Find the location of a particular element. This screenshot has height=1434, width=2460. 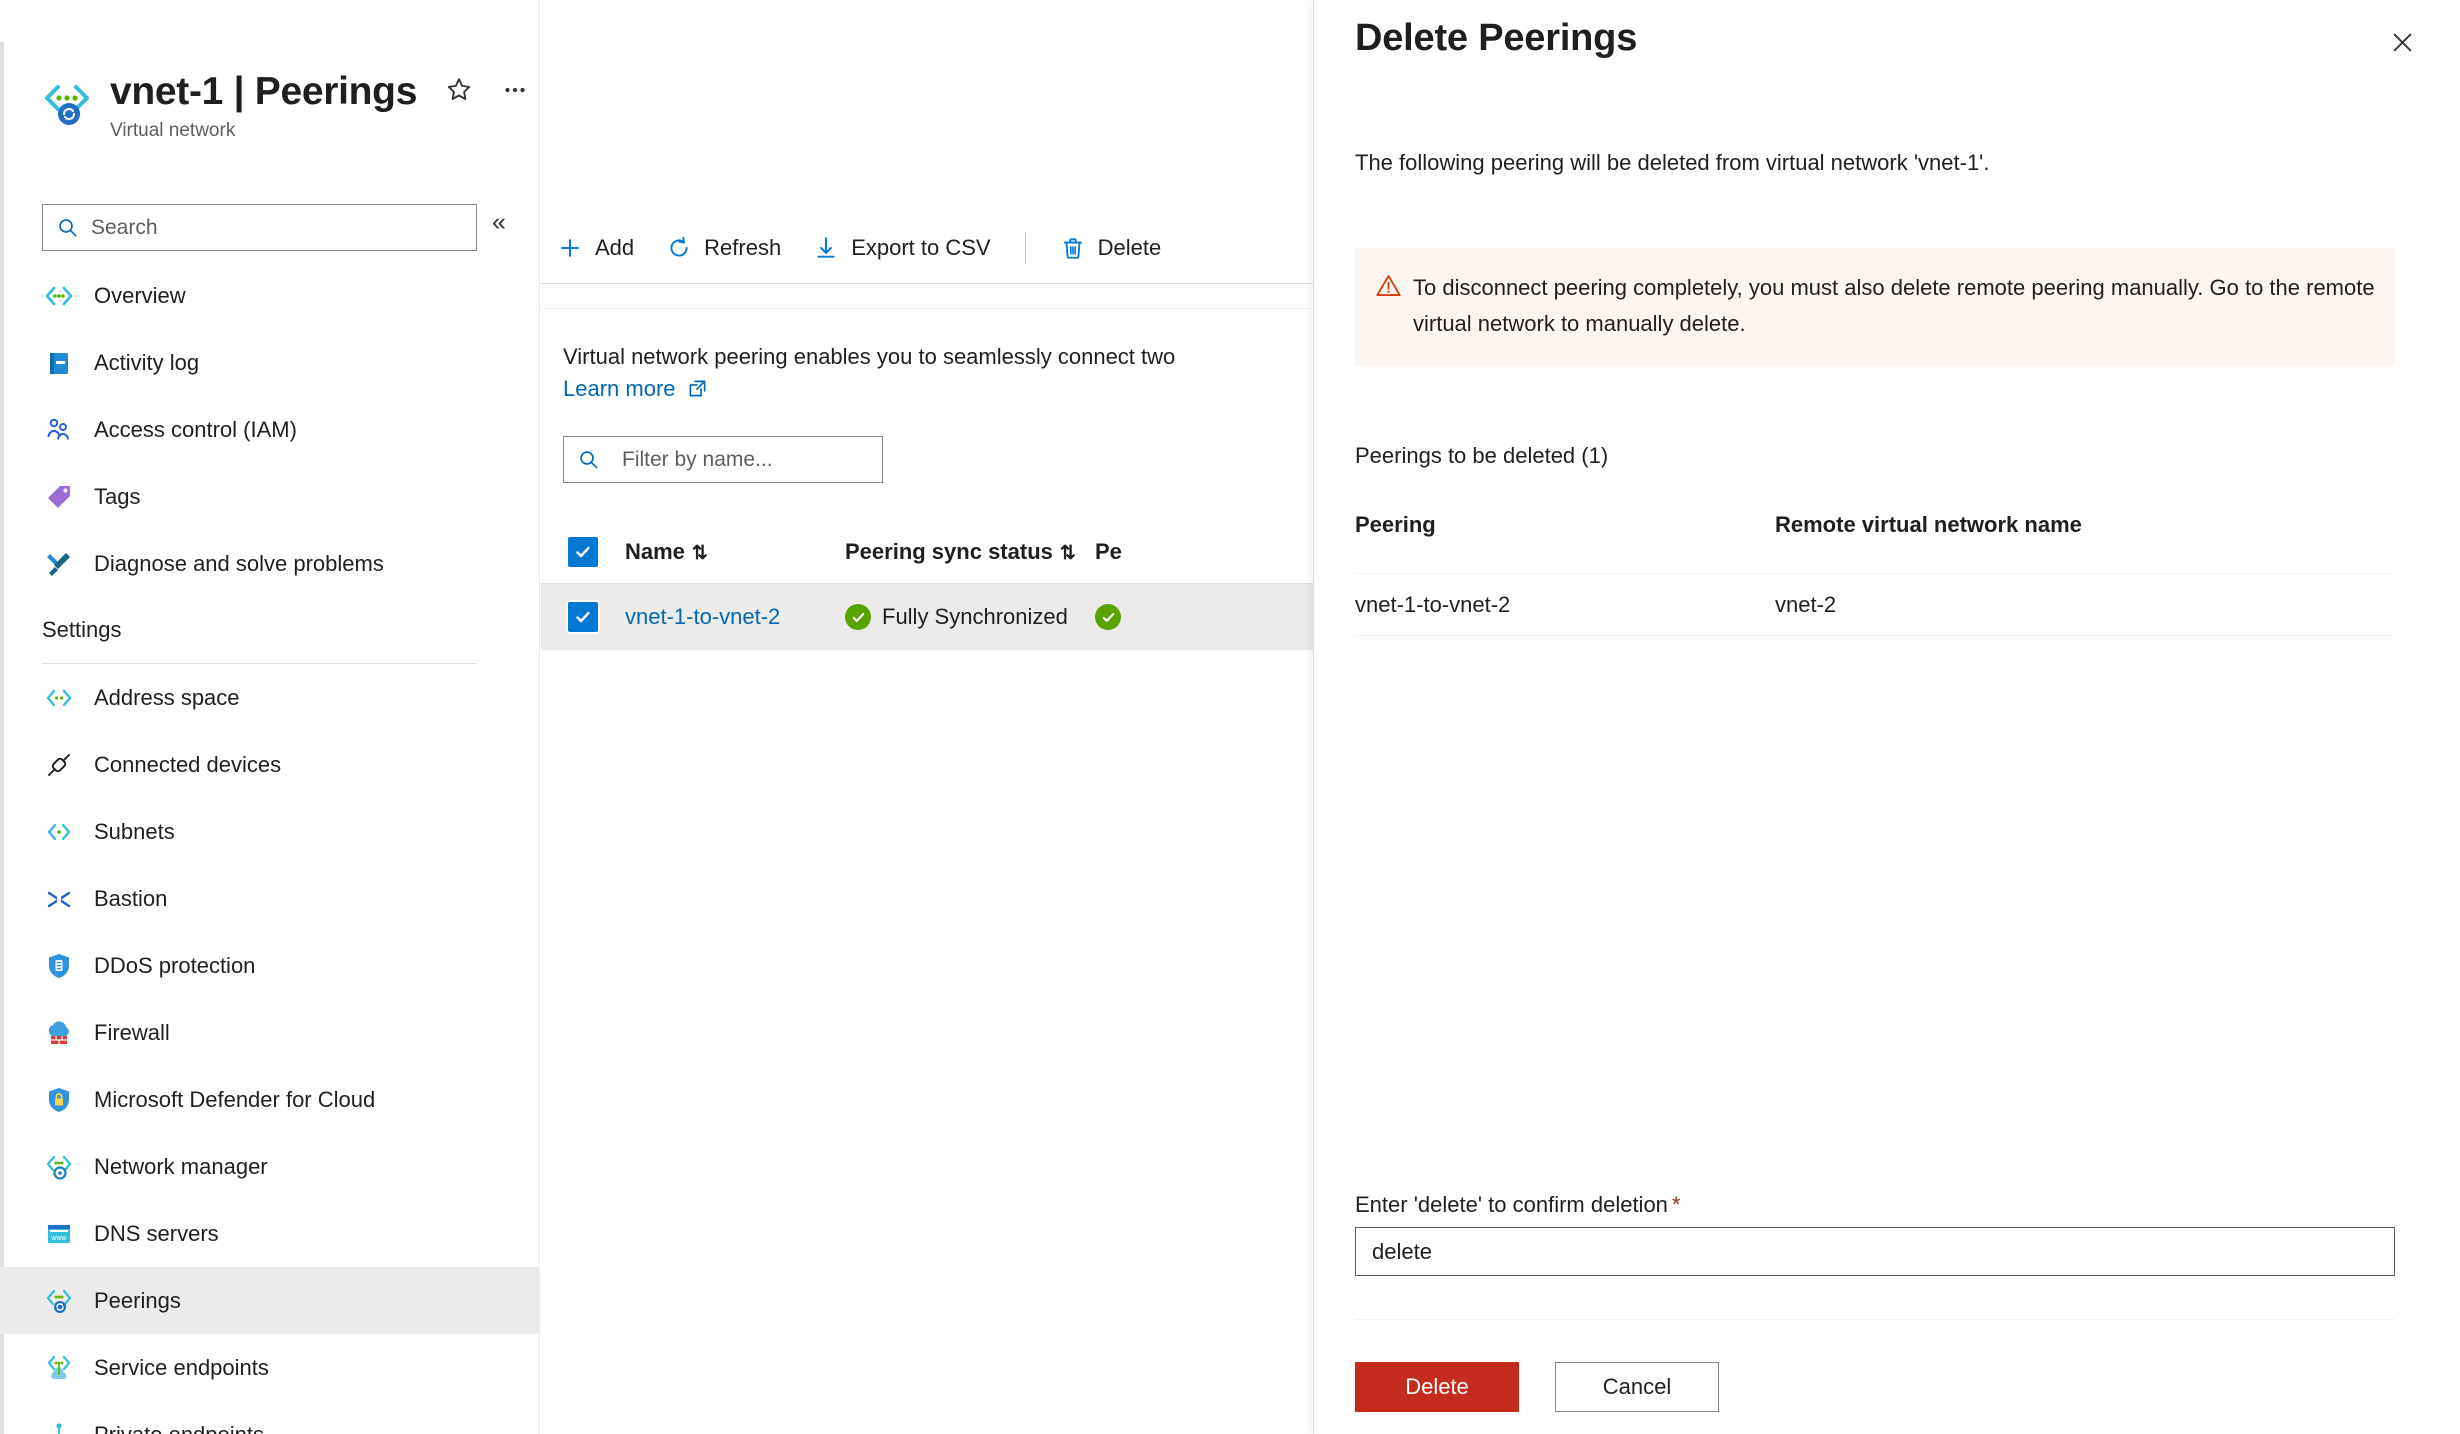

collapse-nav-button: « is located at coordinates (499, 222).